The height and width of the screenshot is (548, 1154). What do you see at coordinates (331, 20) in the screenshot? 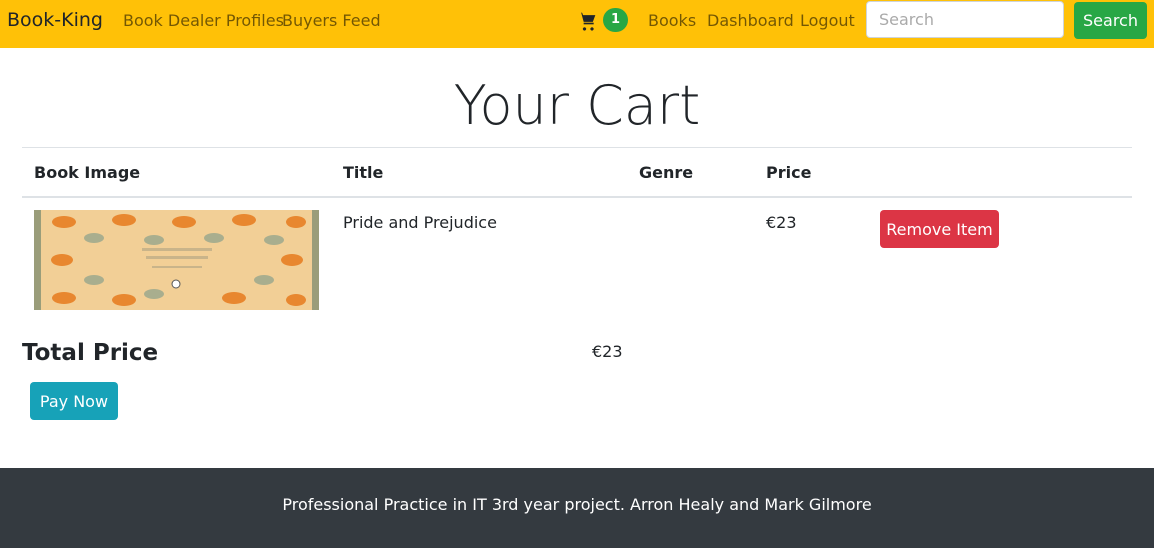
I see `nav-buyers-feed: Buyers Feed` at bounding box center [331, 20].